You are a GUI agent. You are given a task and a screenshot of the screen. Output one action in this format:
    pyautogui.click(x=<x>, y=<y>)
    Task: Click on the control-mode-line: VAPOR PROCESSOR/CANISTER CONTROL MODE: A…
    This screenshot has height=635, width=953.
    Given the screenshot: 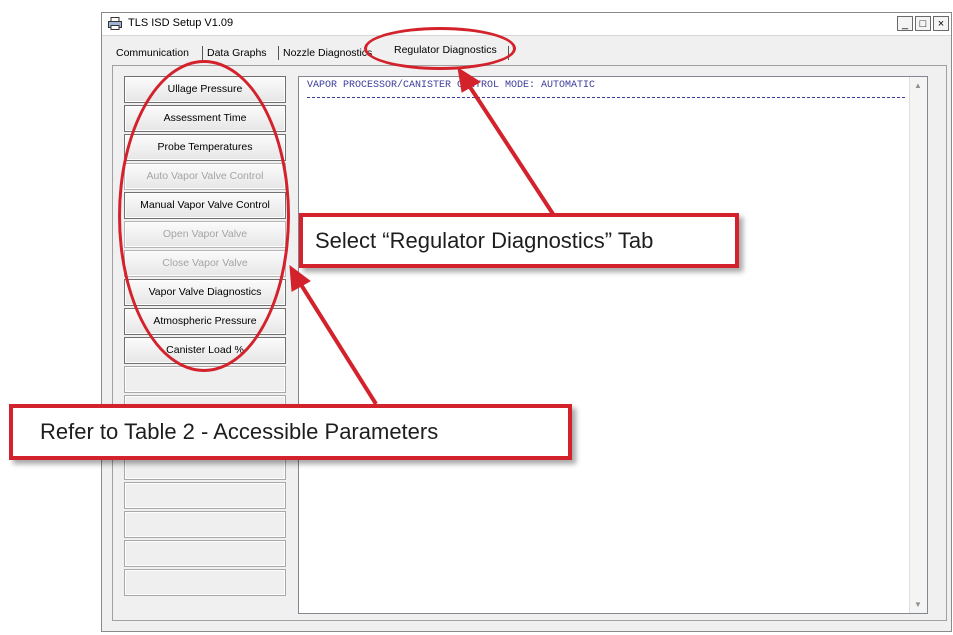 What is the action you would take?
    pyautogui.click(x=451, y=85)
    